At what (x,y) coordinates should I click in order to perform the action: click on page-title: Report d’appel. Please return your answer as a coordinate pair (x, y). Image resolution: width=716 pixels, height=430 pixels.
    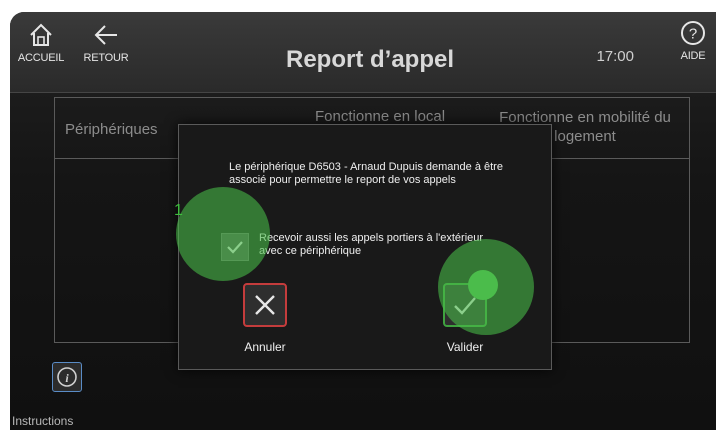
    Looking at the image, I should click on (369, 59).